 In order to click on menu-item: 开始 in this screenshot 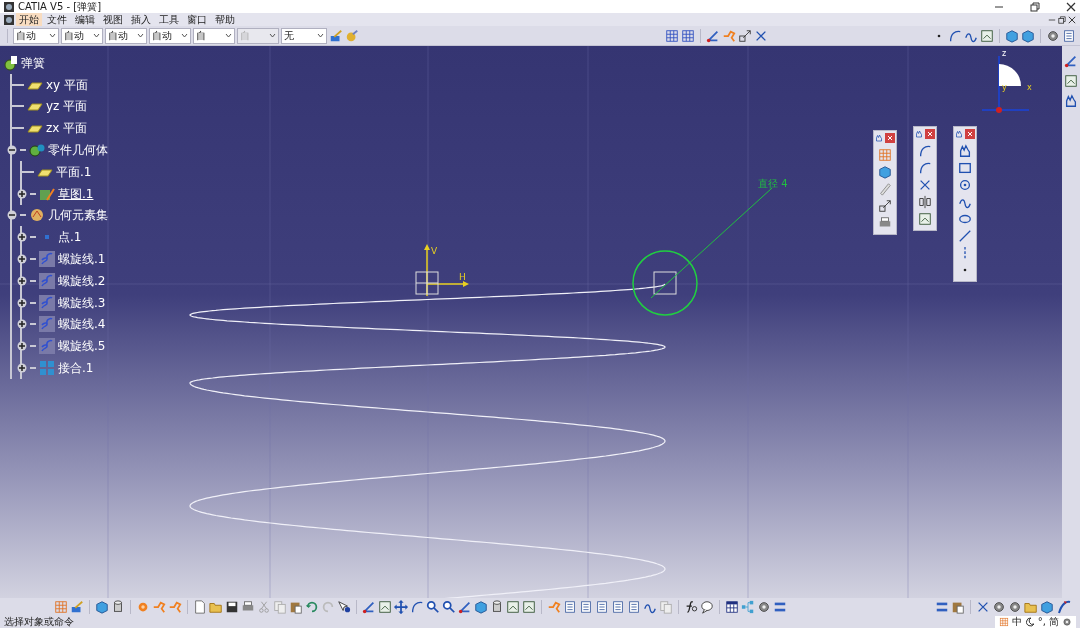, I will do `click(29, 19)`.